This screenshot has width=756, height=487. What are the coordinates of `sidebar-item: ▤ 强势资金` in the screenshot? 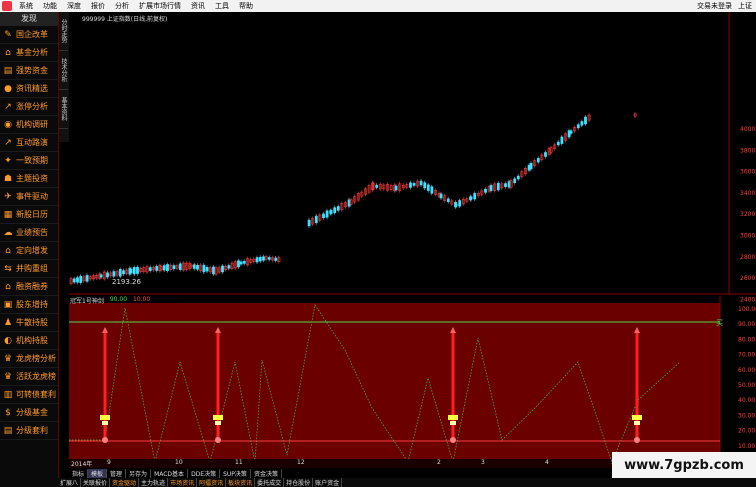 It's located at (29, 71).